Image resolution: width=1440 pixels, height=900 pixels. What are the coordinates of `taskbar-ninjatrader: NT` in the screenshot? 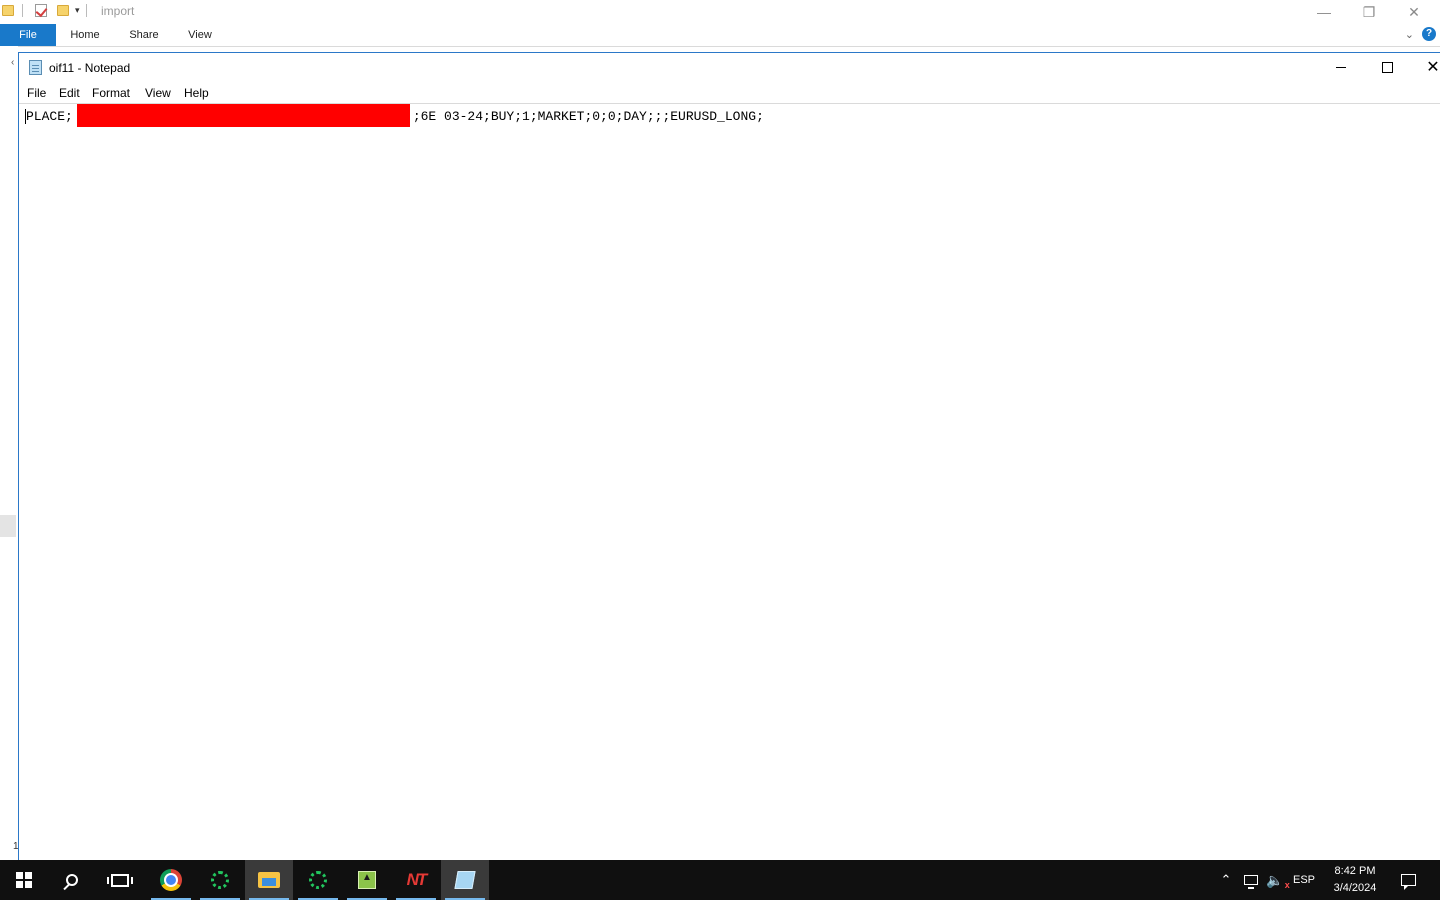 It's located at (416, 880).